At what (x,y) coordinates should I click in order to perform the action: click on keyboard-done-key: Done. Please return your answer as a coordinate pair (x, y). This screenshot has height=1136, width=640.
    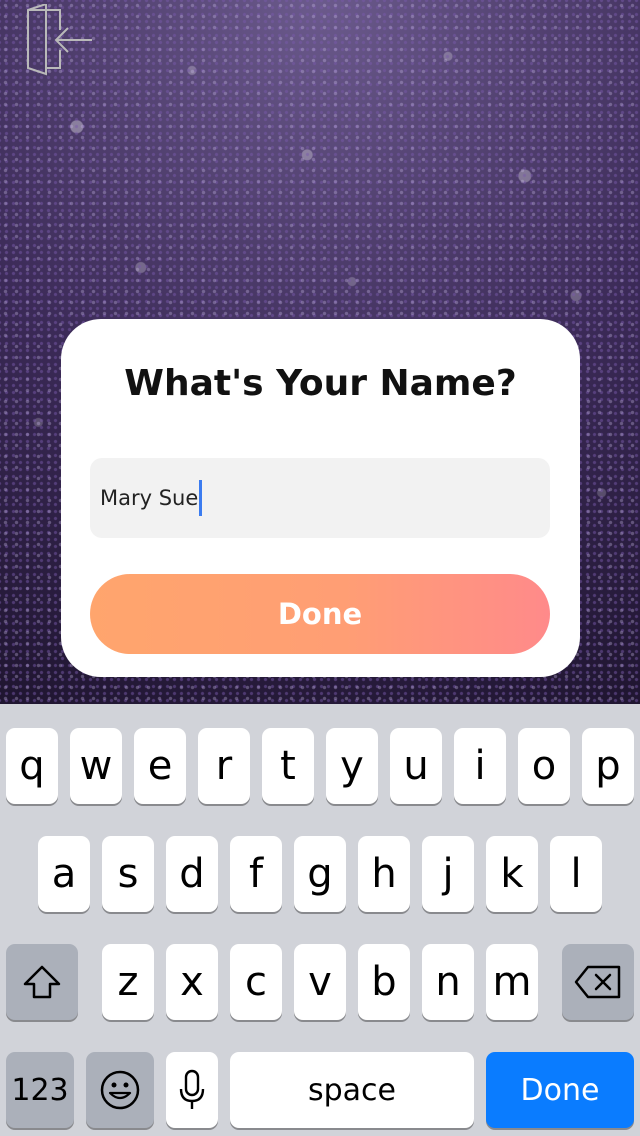
    Looking at the image, I should click on (560, 1090).